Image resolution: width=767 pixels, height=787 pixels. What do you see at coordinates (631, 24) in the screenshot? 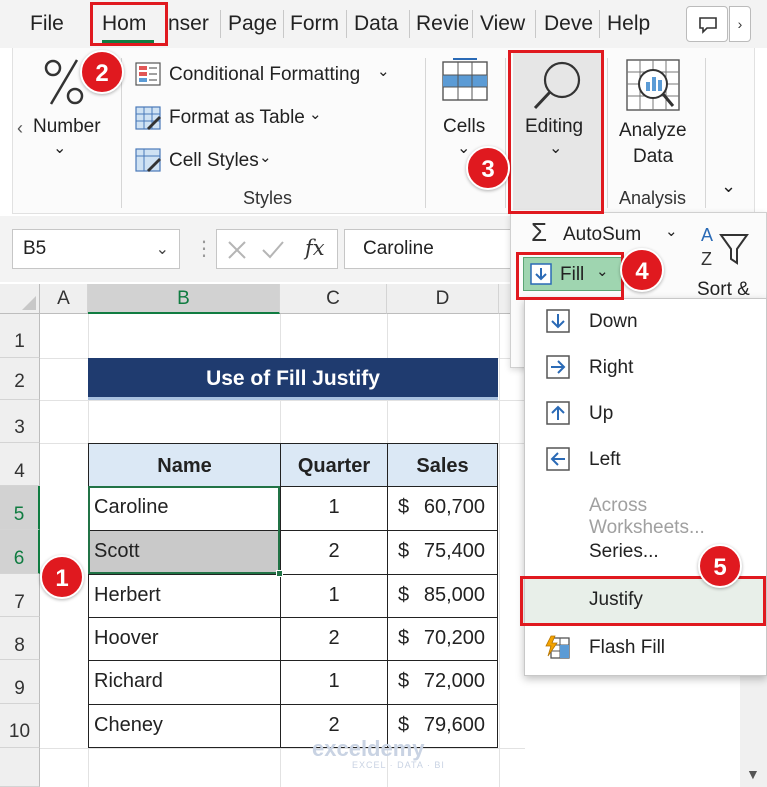
I see `tab-help: Help` at bounding box center [631, 24].